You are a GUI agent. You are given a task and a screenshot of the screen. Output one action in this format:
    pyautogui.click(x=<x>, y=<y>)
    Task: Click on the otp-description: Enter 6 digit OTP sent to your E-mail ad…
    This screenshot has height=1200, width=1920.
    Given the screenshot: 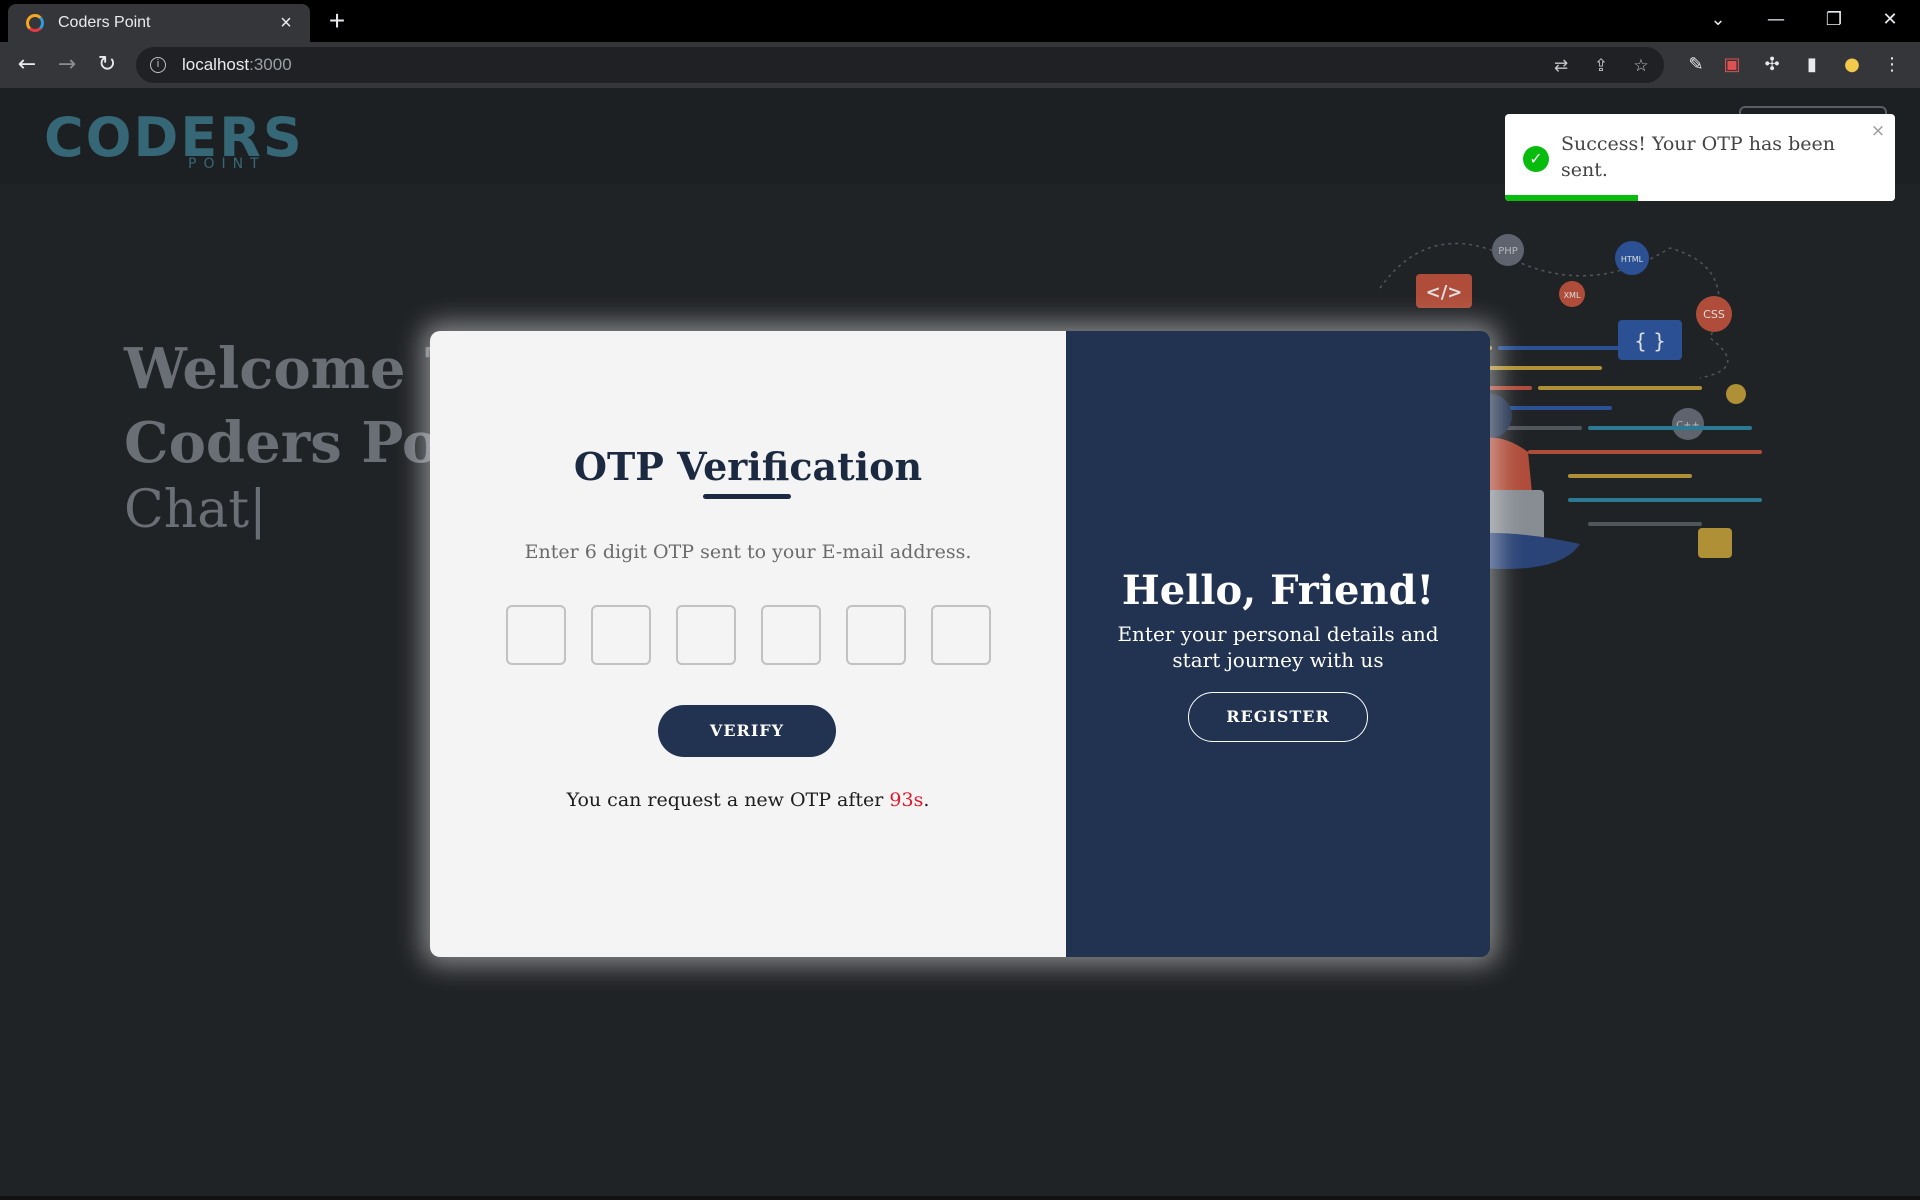 What is the action you would take?
    pyautogui.click(x=748, y=552)
    